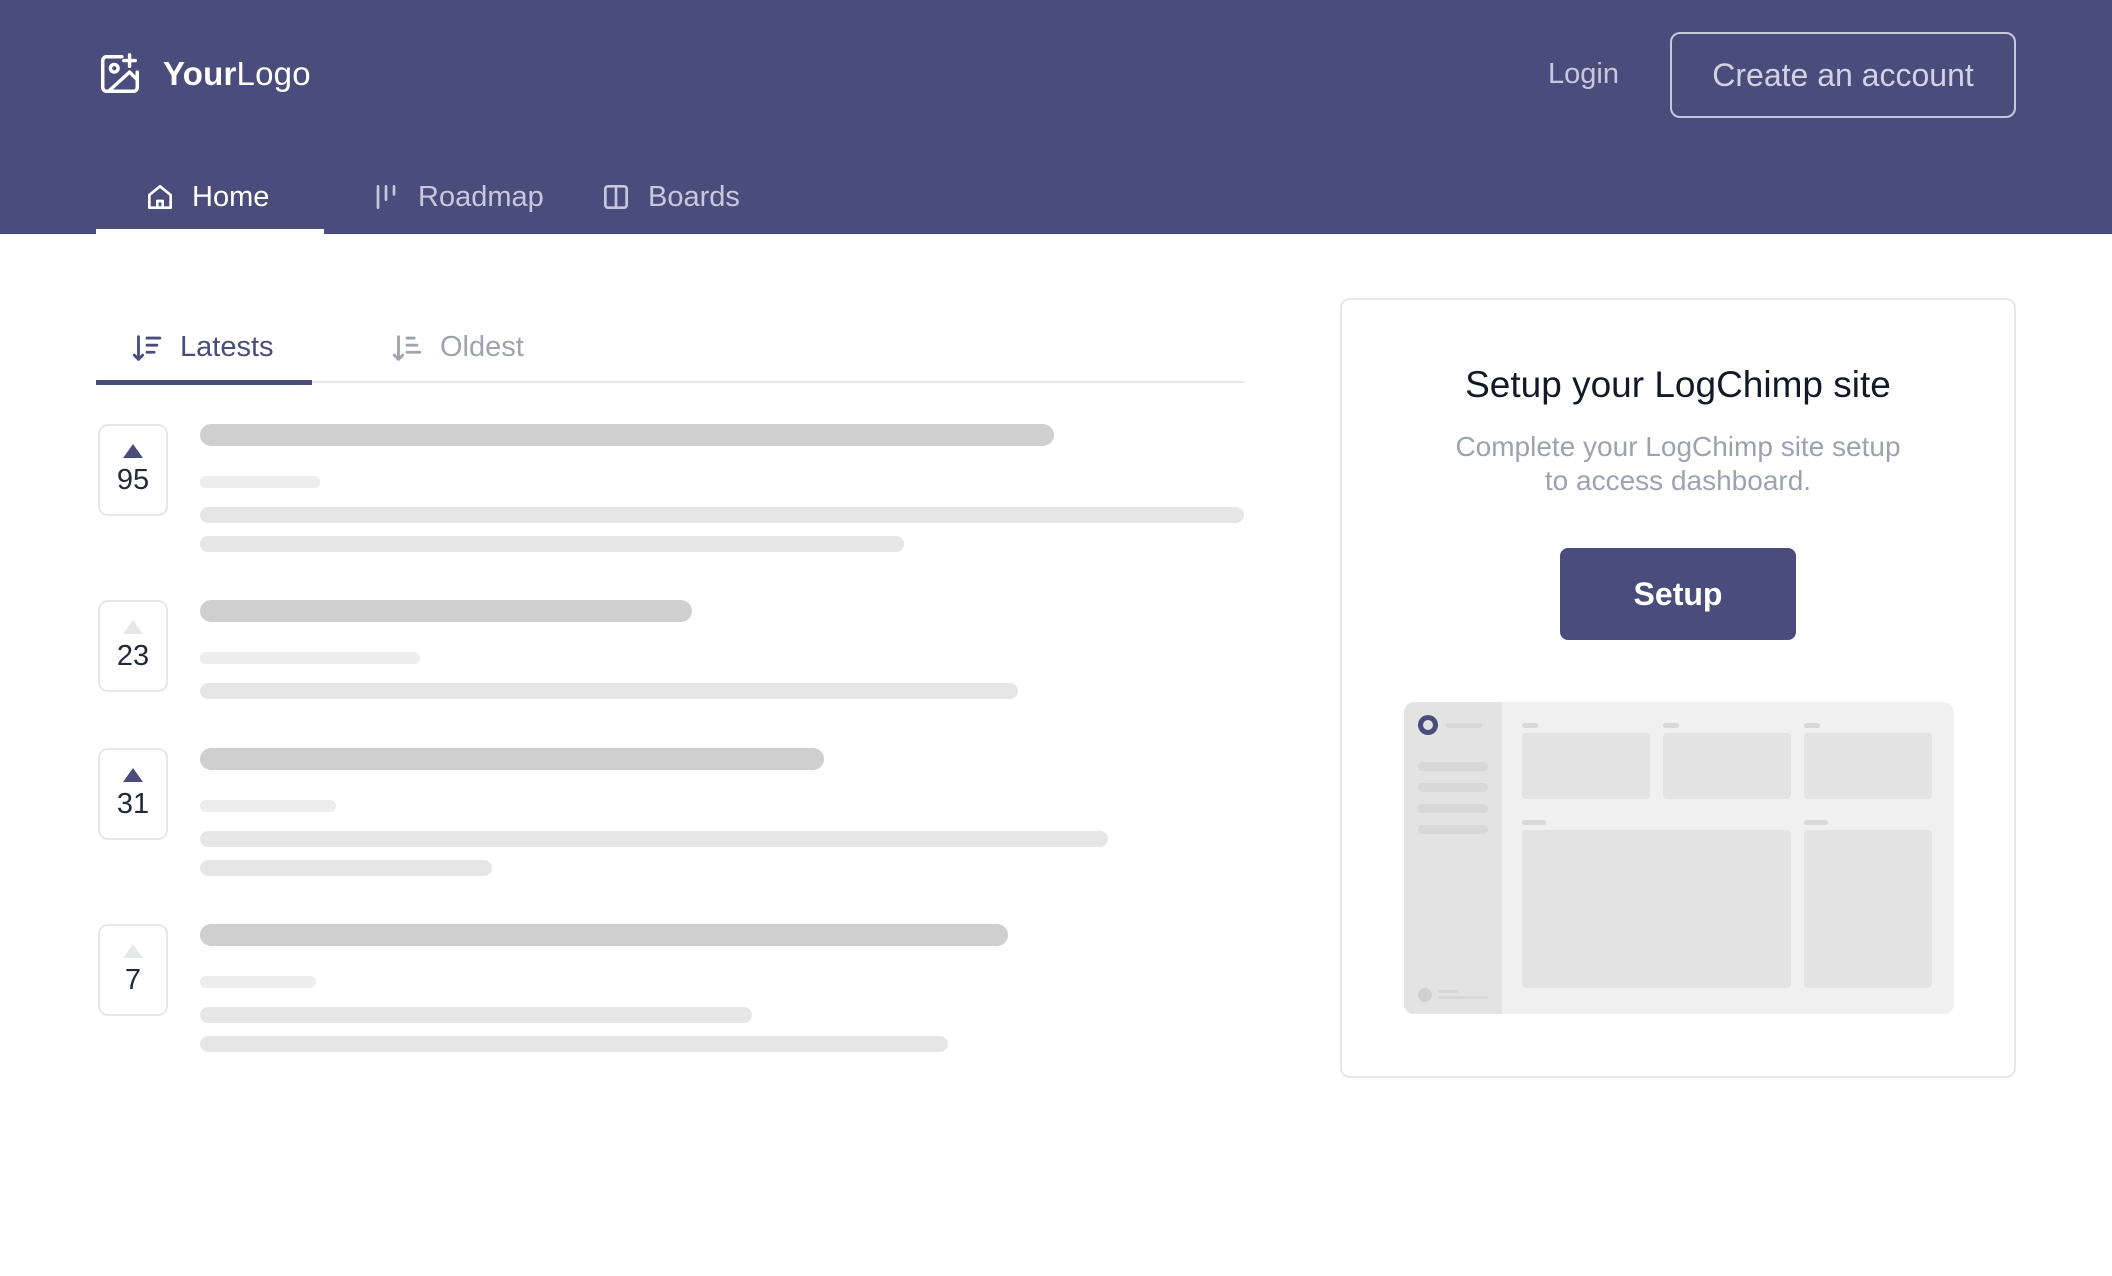 The width and height of the screenshot is (2112, 1276). Describe the element at coordinates (407, 347) in the screenshot. I see `sort-ascending-icon` at that location.